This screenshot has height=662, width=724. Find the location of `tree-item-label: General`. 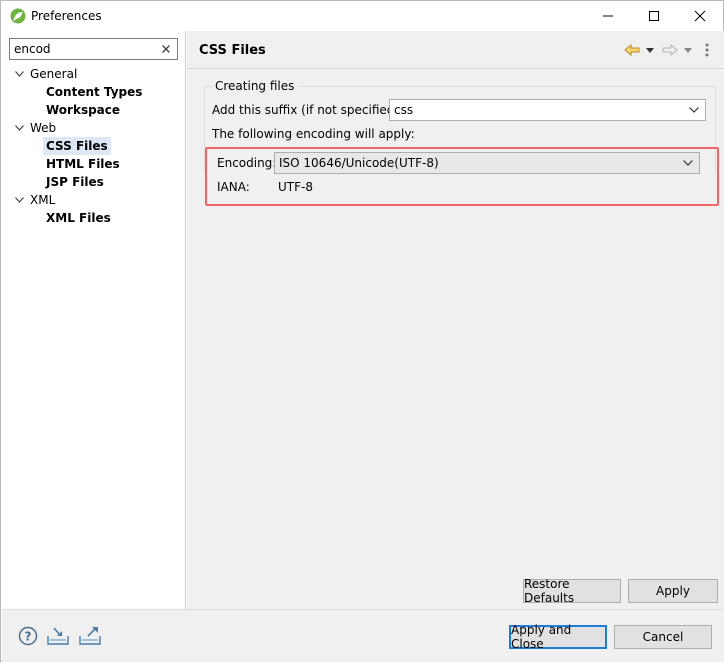

tree-item-label: General is located at coordinates (54, 74).